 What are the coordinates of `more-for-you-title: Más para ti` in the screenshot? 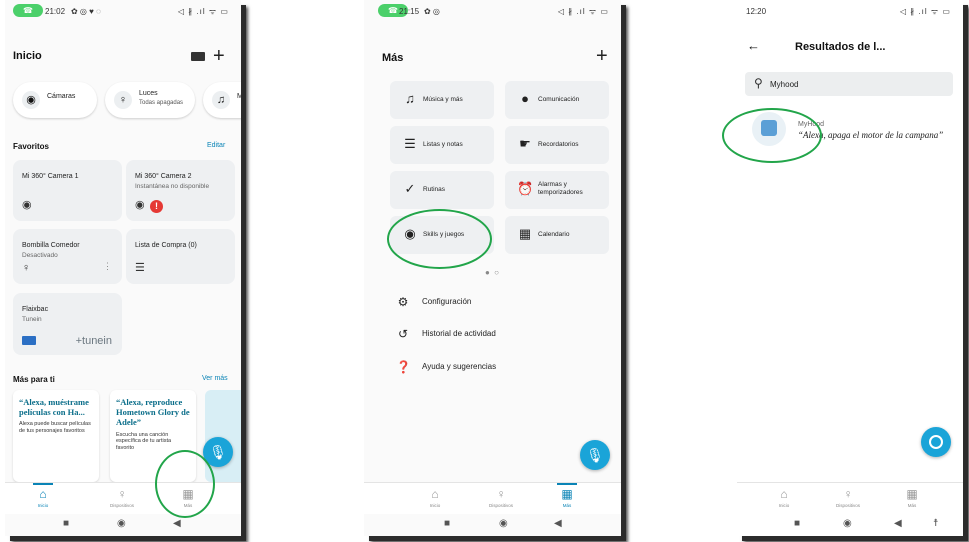 It's located at (34, 379).